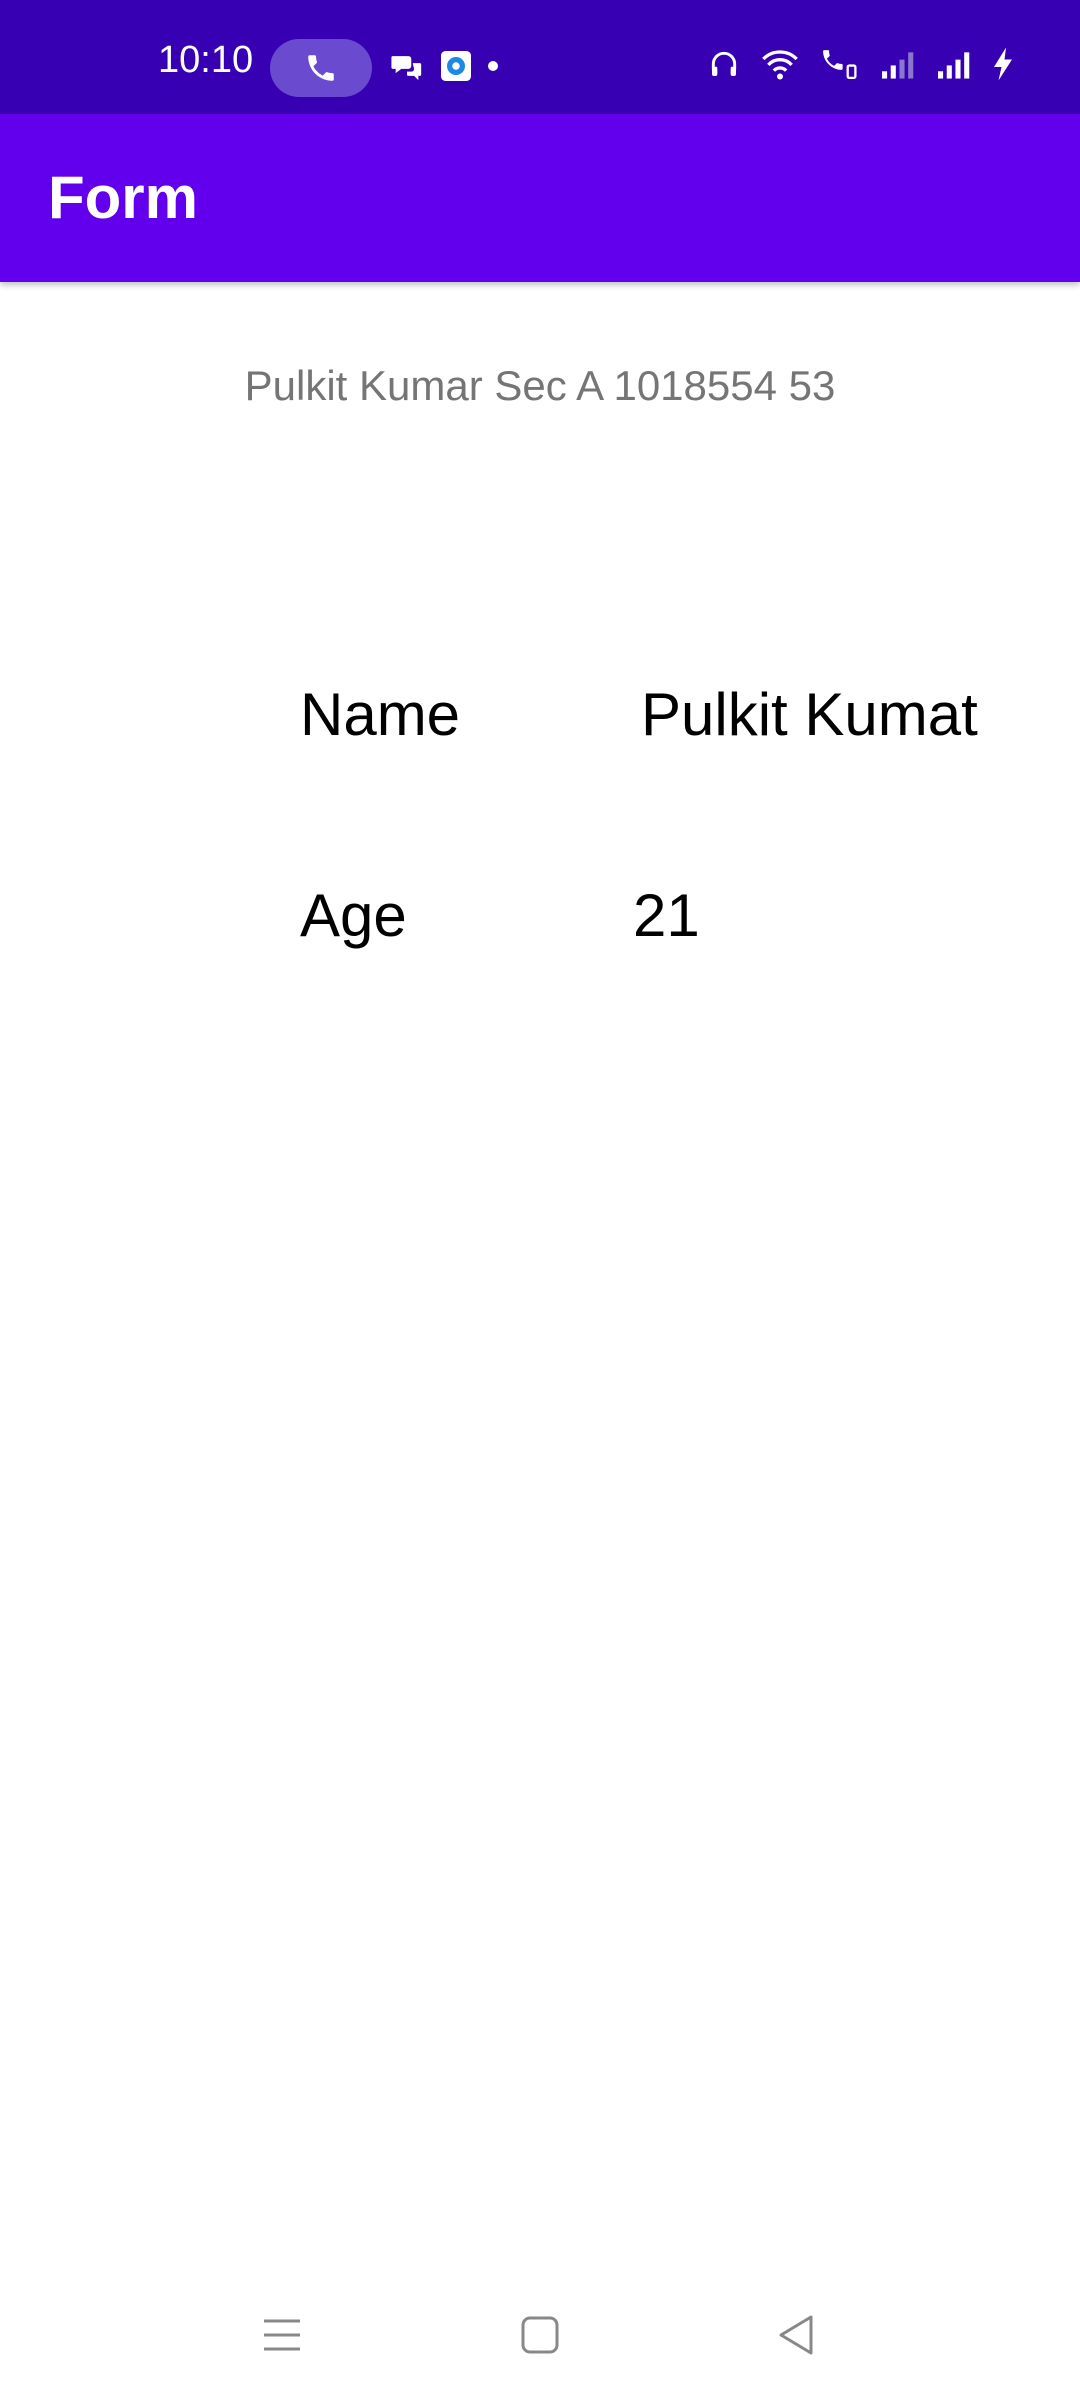 The height and width of the screenshot is (2400, 1080). I want to click on app-bar: Form, so click(540, 198).